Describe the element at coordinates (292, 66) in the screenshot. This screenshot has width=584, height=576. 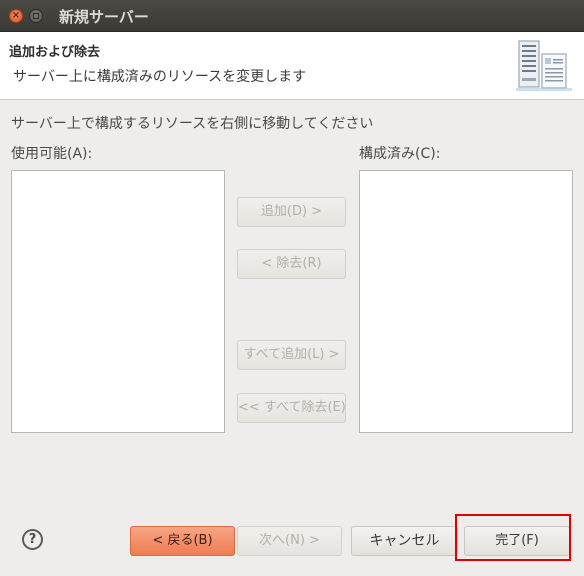
I see `wizard-header: 追加および除去 サーバー上に構成済みのリソースを変更します` at that location.